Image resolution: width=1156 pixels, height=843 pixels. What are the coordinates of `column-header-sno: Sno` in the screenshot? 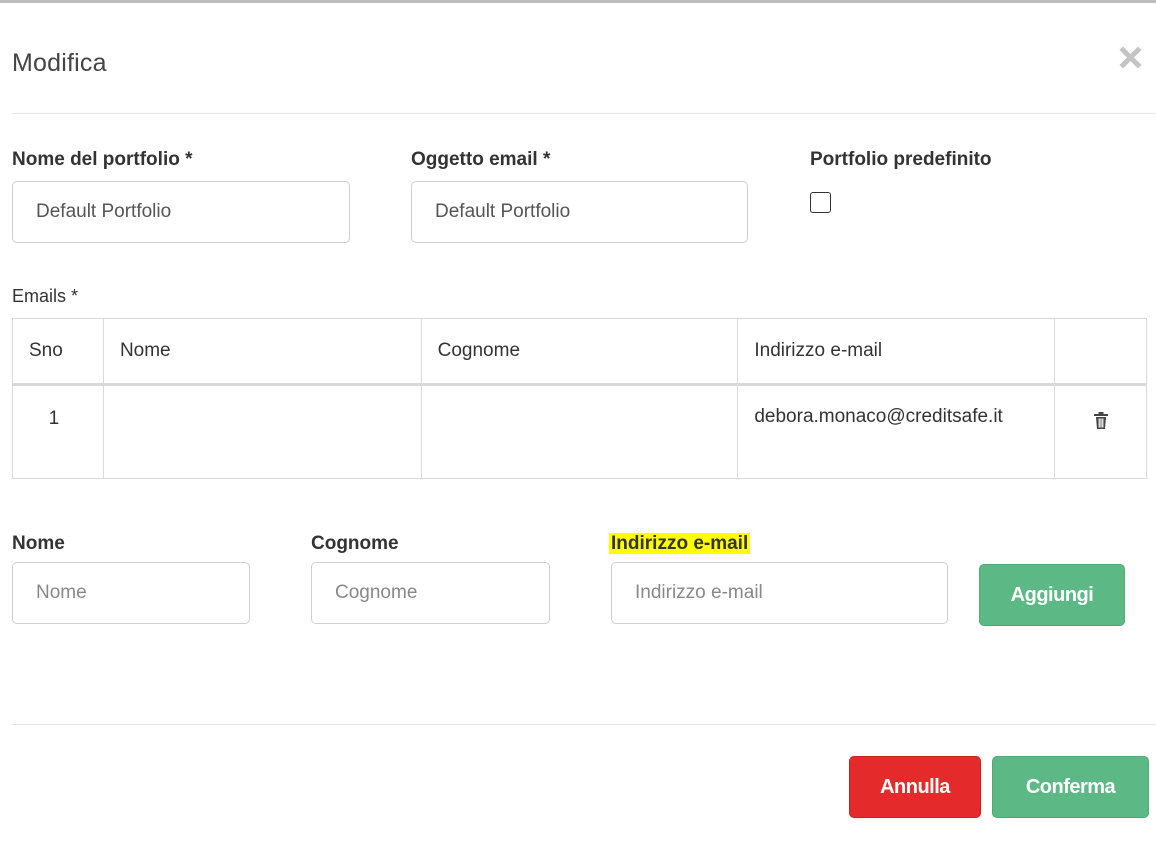 It's located at (58, 351).